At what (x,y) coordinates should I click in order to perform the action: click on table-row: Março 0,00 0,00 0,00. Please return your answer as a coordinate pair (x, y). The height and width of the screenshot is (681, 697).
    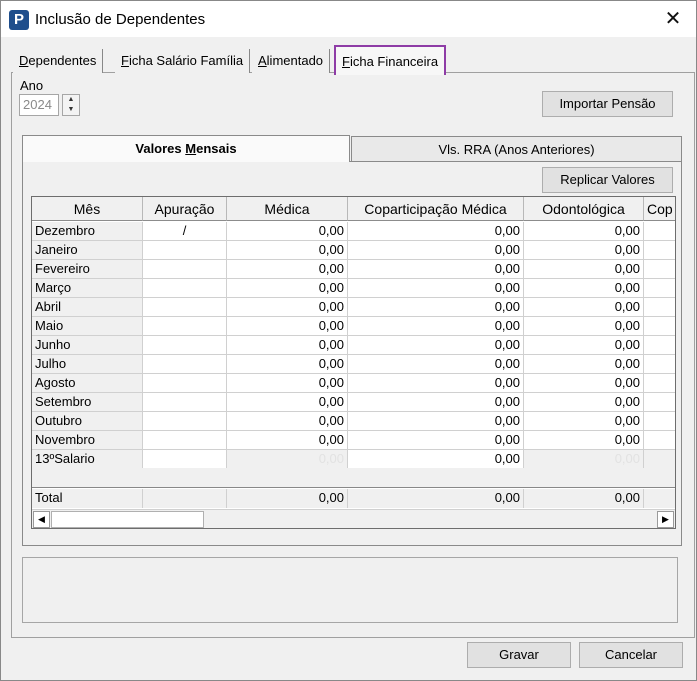
    Looking at the image, I should click on (353, 288).